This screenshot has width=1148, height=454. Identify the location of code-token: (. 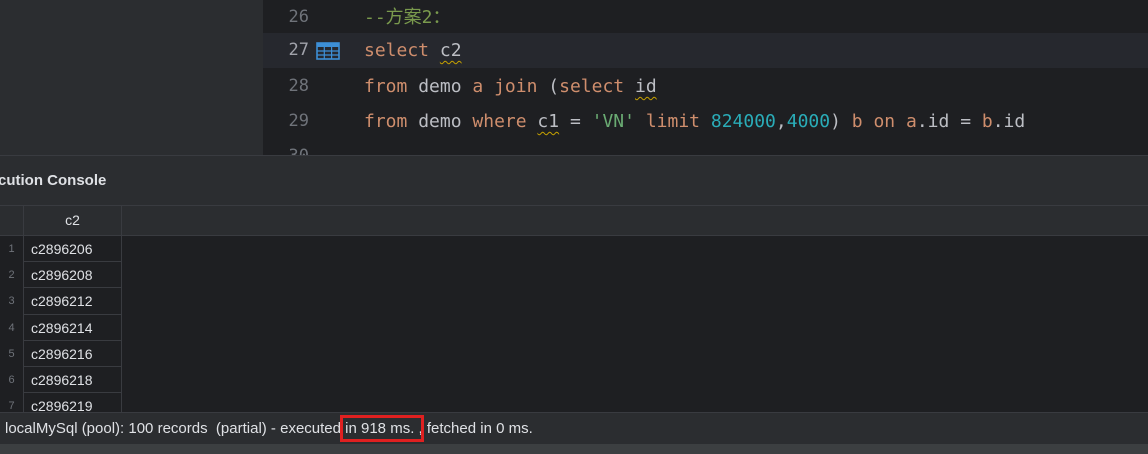
(548, 86).